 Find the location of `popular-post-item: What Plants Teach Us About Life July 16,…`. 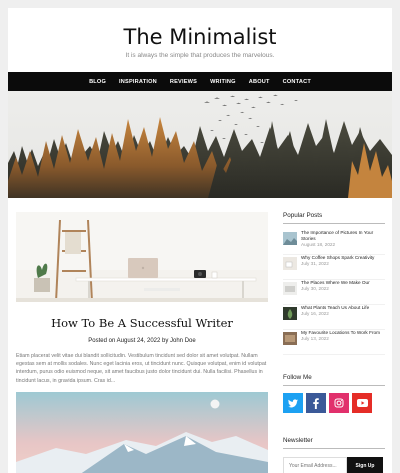

popular-post-item: What Plants Teach Us About Life July 16,… is located at coordinates (334, 317).